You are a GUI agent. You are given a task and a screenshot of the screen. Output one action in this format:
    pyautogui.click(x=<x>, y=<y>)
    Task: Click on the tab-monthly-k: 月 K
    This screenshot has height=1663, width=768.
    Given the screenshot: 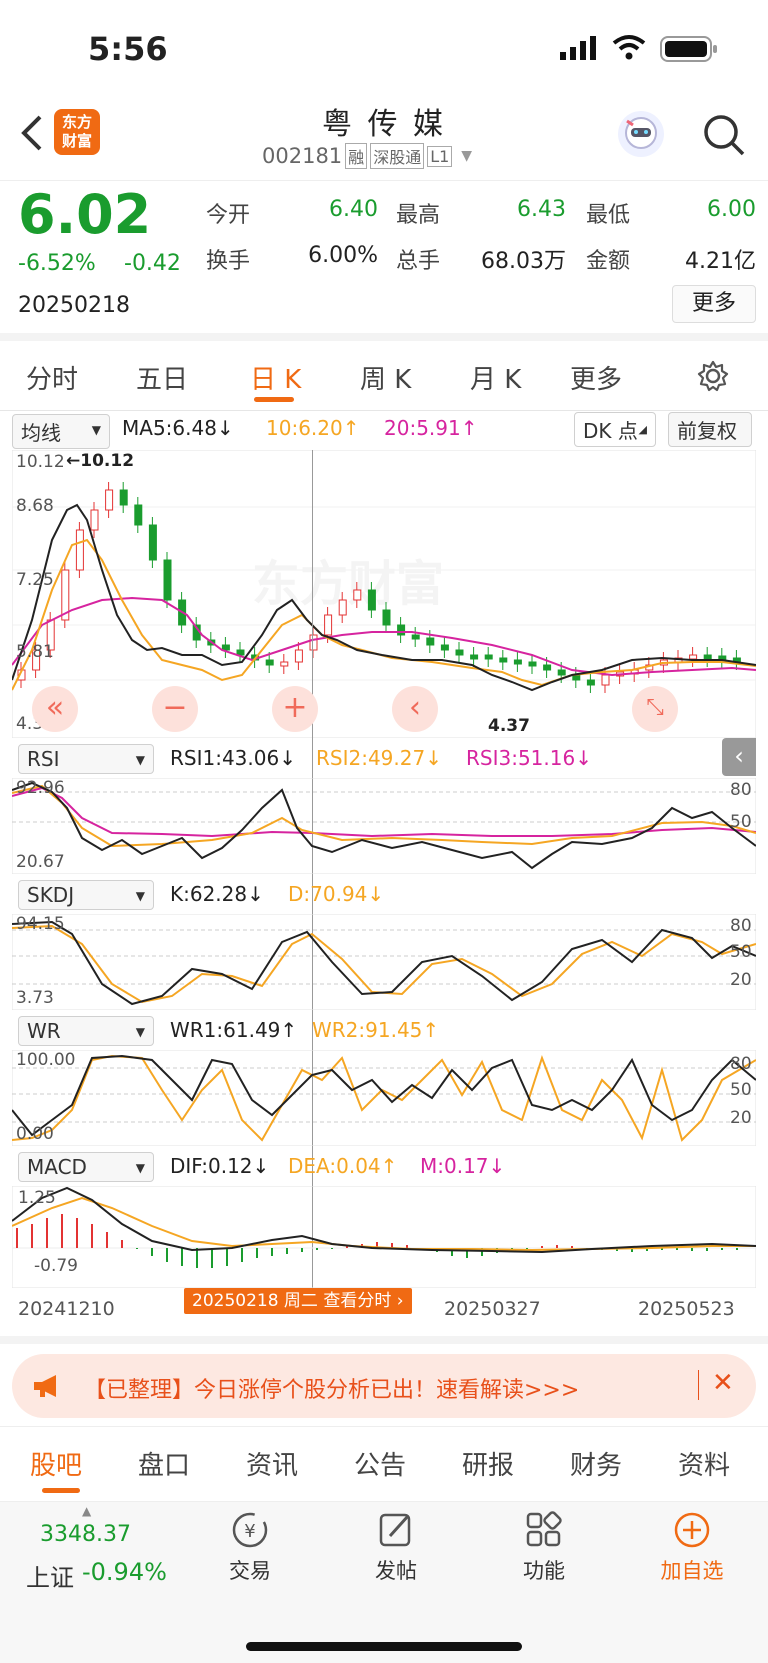 What is the action you would take?
    pyautogui.click(x=495, y=377)
    